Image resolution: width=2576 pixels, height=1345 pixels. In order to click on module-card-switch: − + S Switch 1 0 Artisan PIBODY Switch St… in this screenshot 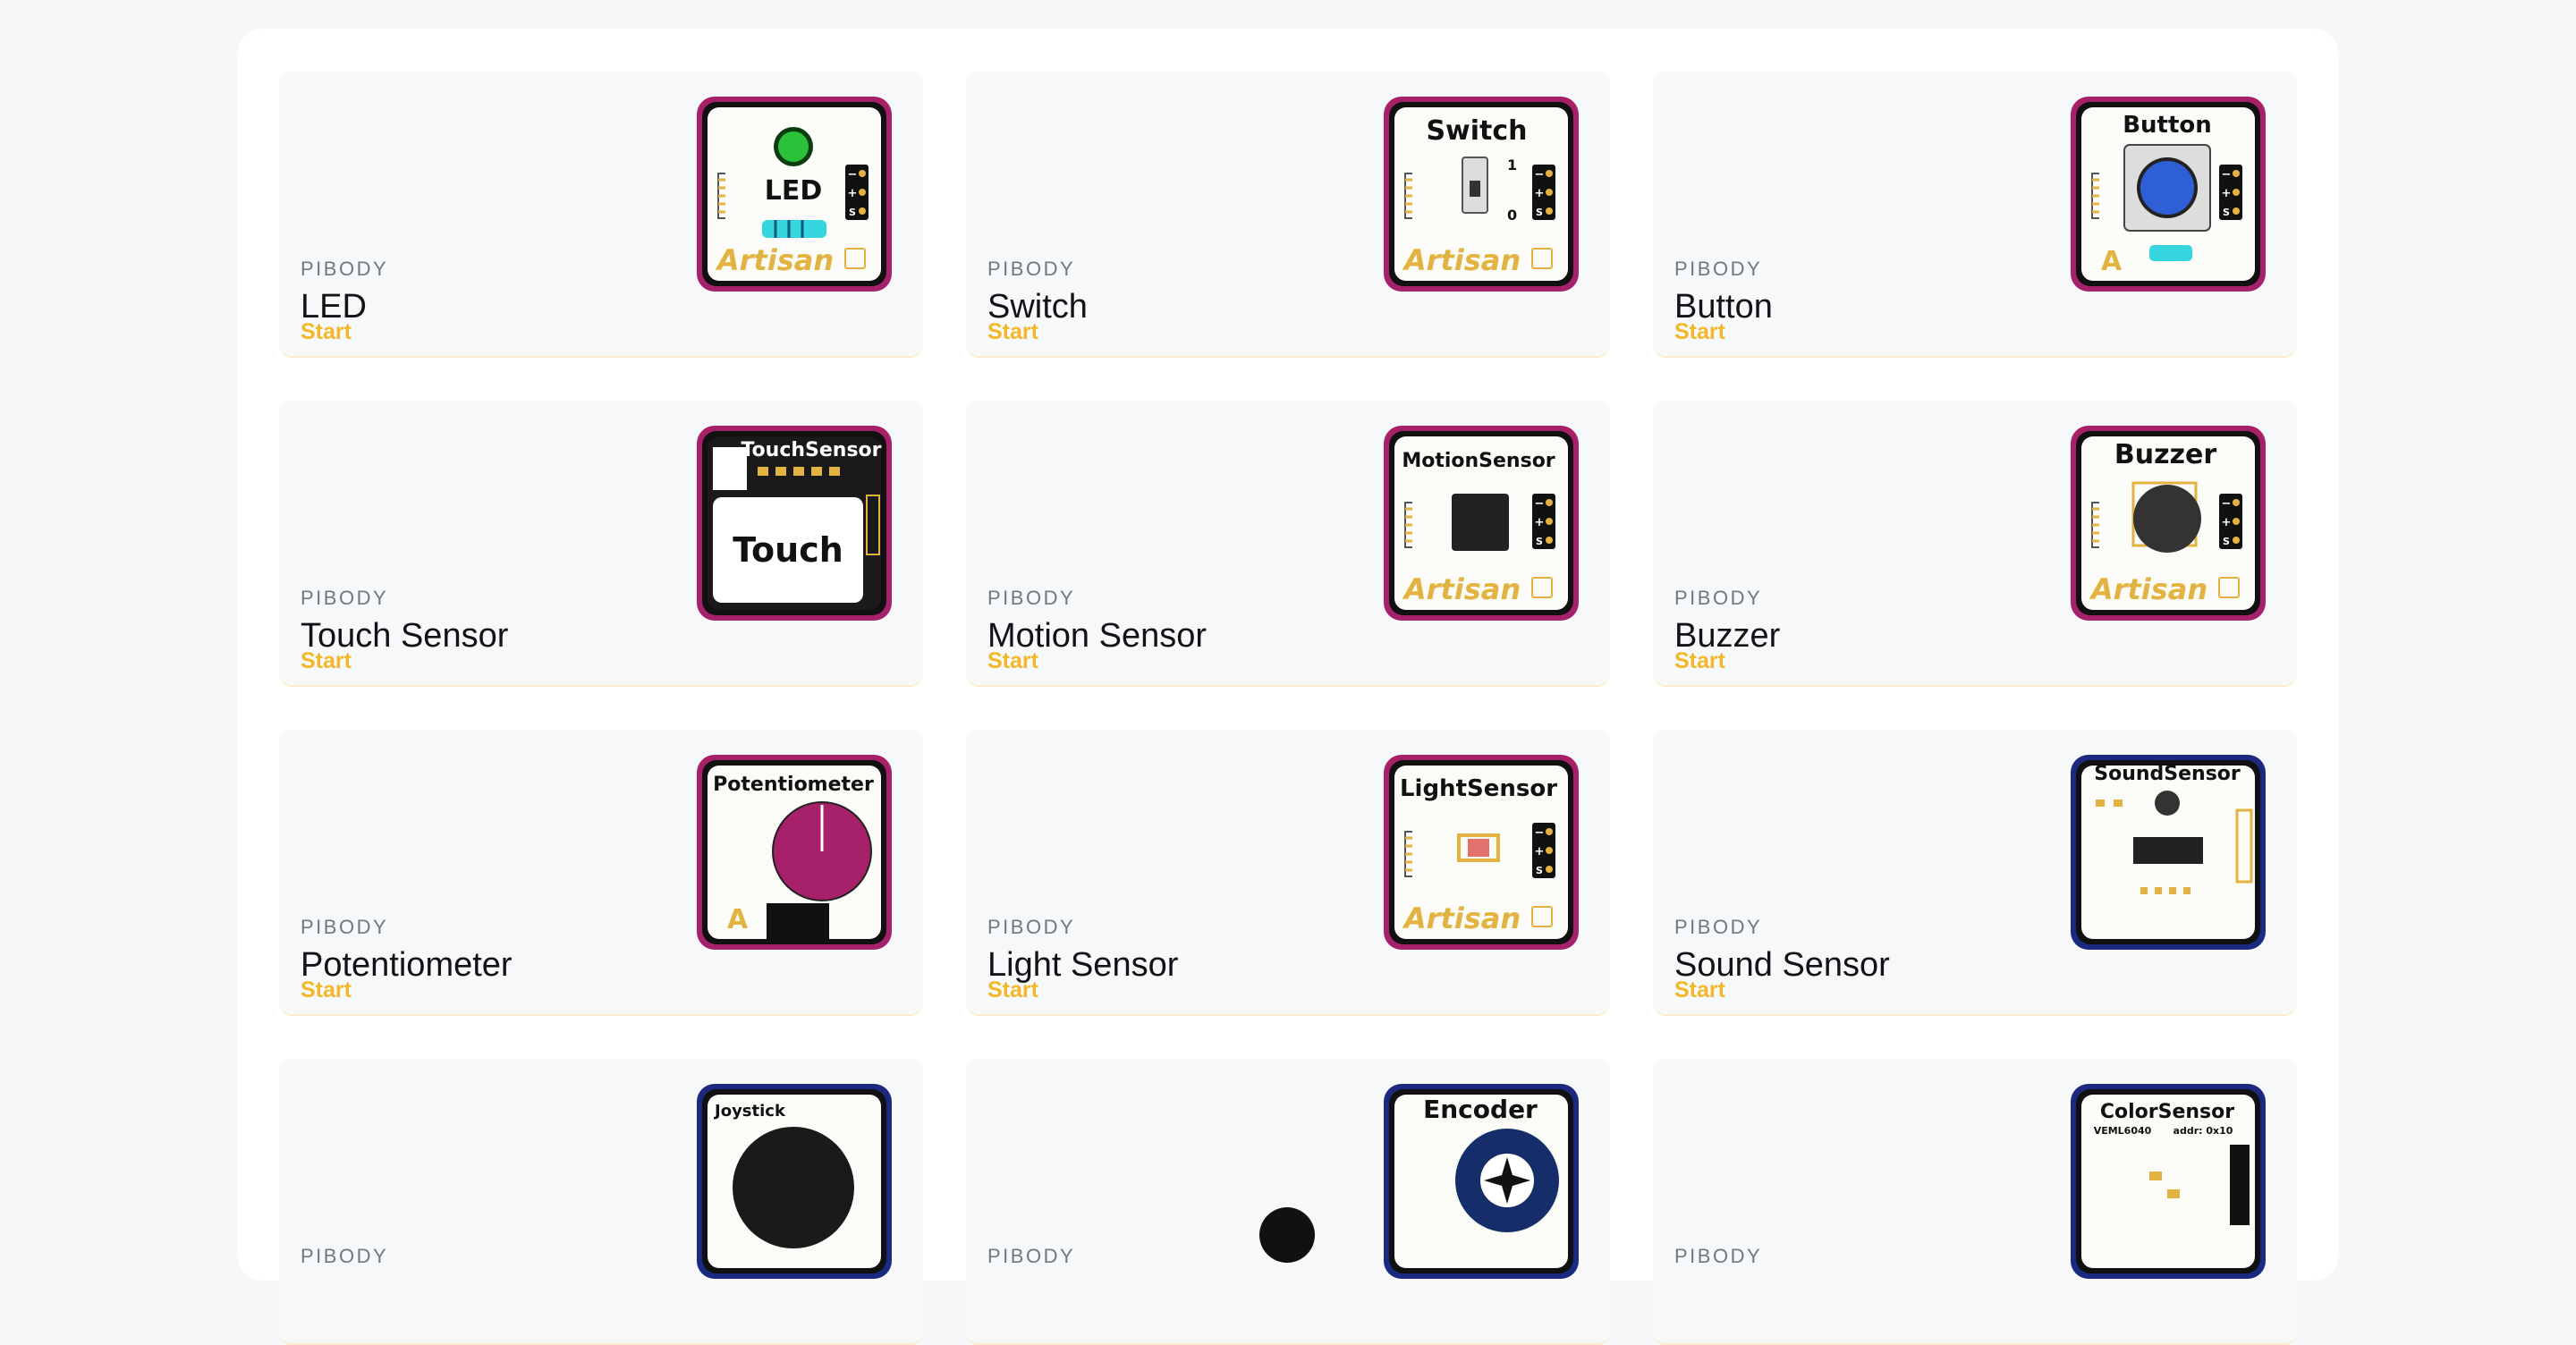, I will do `click(1288, 215)`.